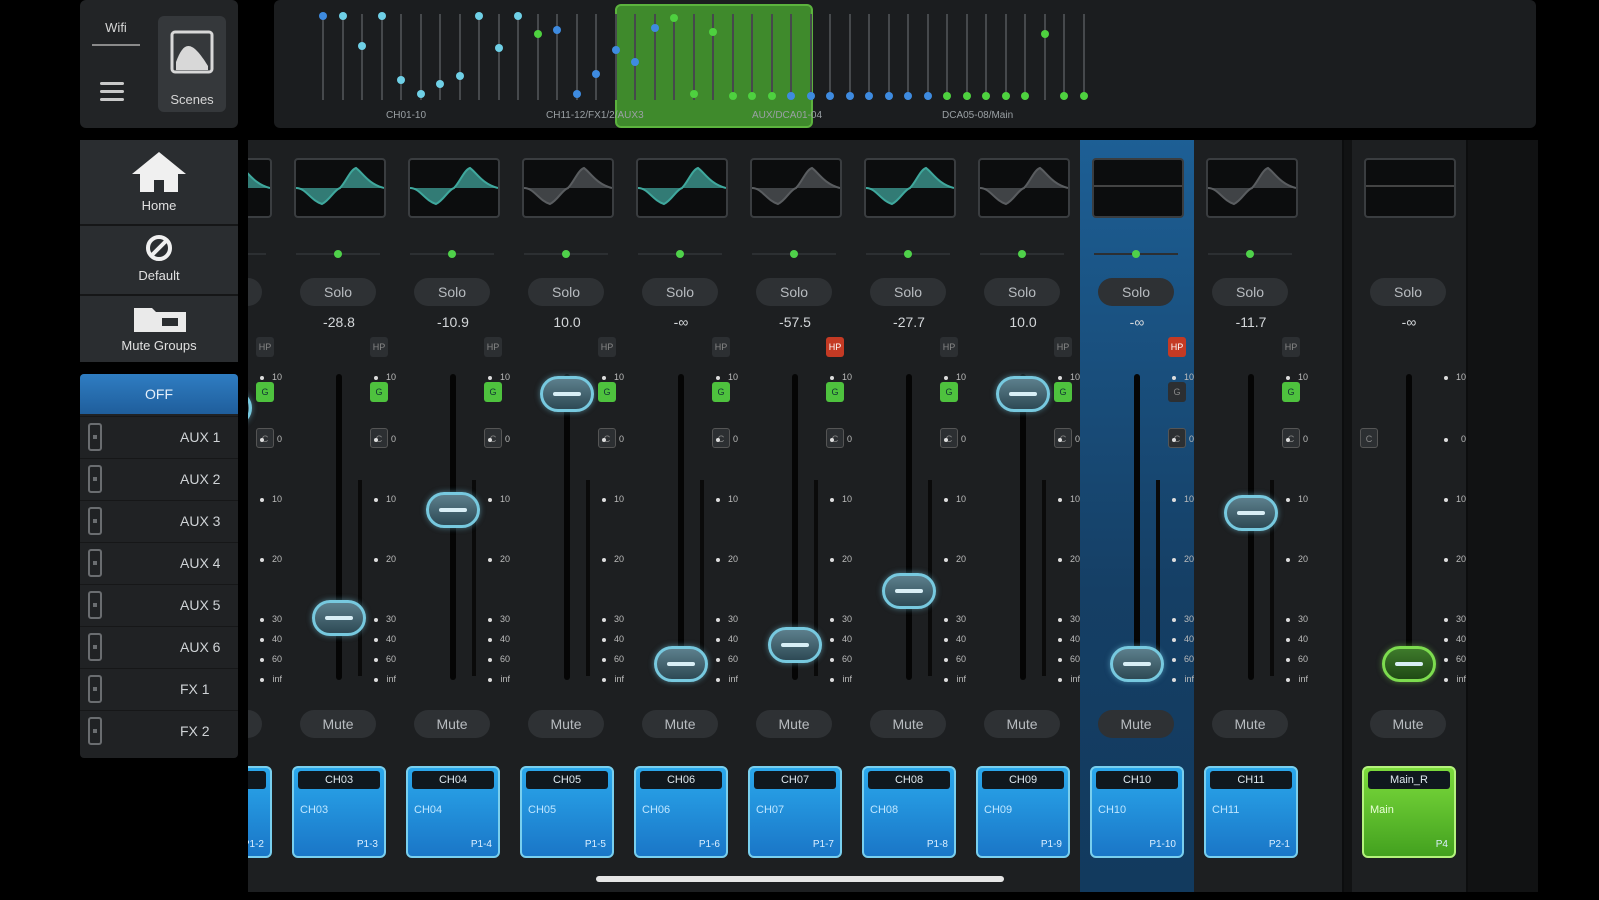  I want to click on comp-toggle: C, so click(1369, 438).